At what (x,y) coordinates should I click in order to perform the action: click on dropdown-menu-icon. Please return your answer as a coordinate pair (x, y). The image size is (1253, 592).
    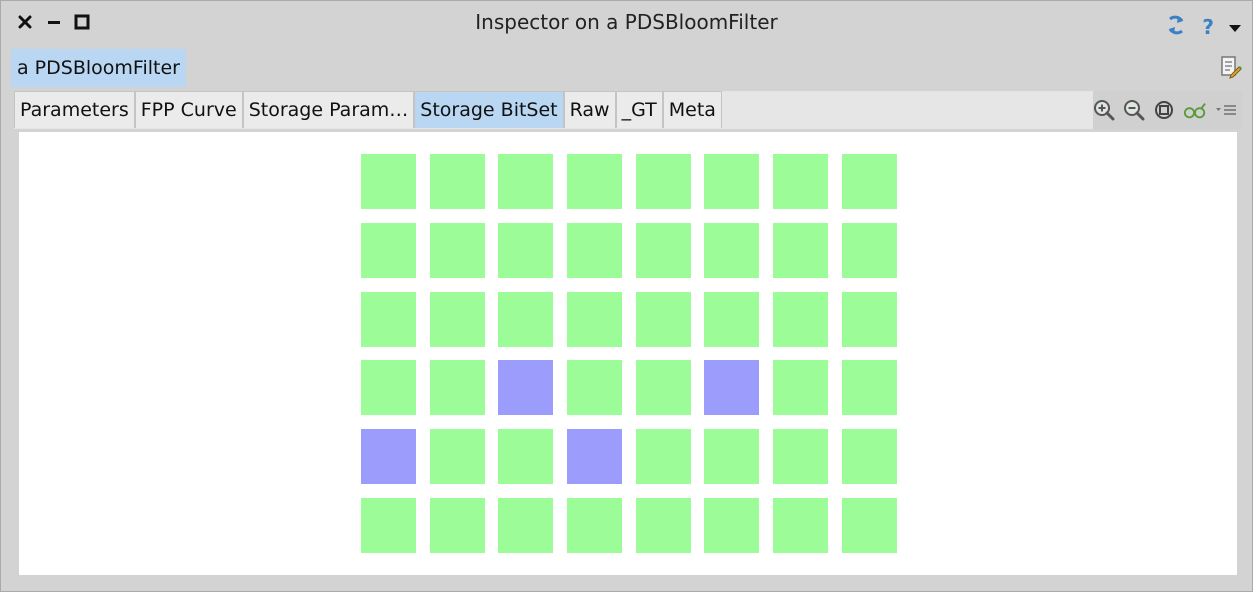
    Looking at the image, I should click on (1226, 110).